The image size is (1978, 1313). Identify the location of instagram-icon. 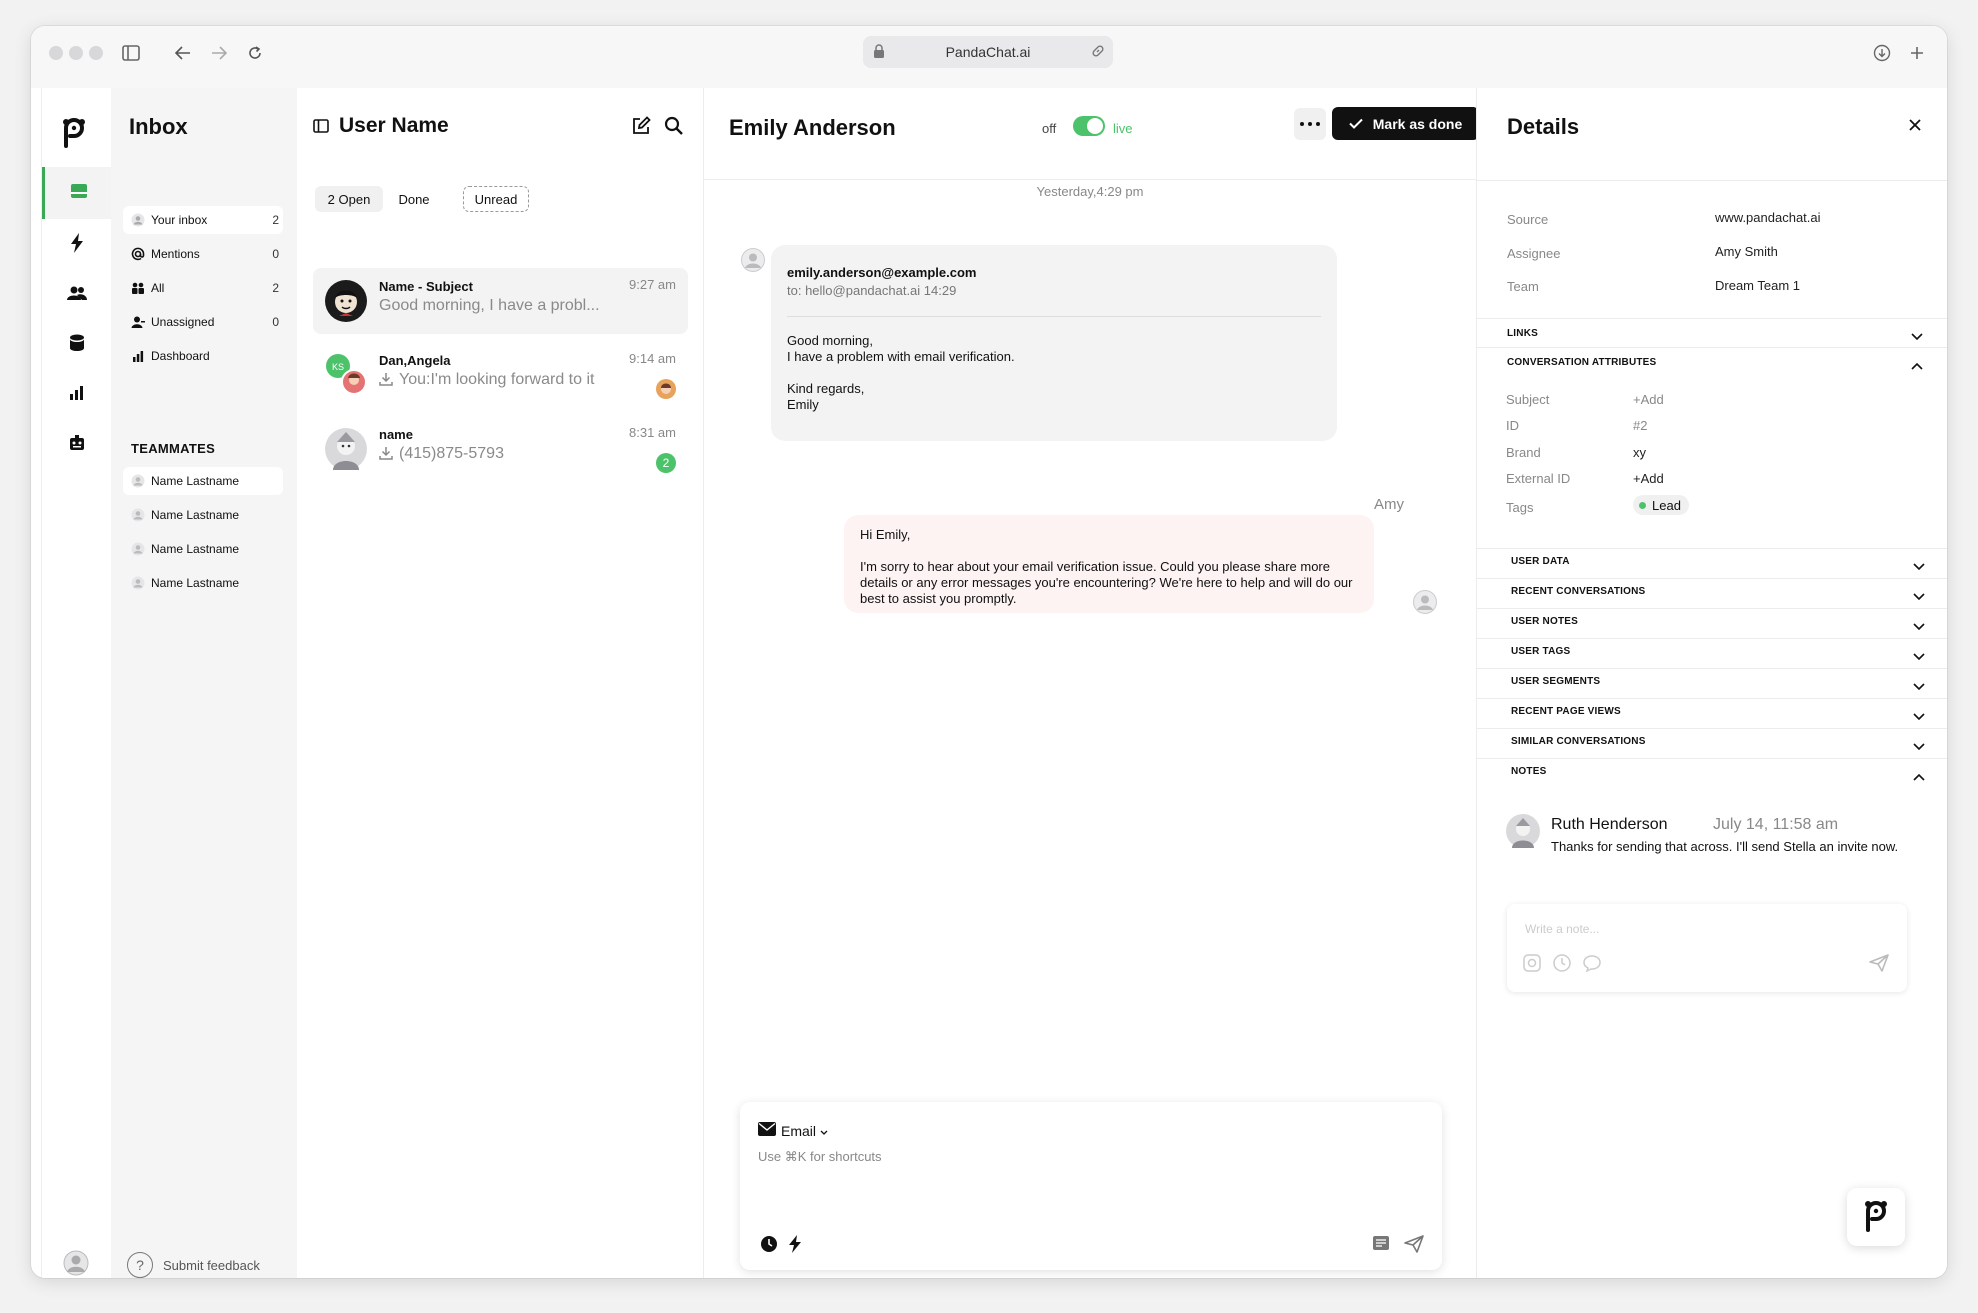
(1532, 965).